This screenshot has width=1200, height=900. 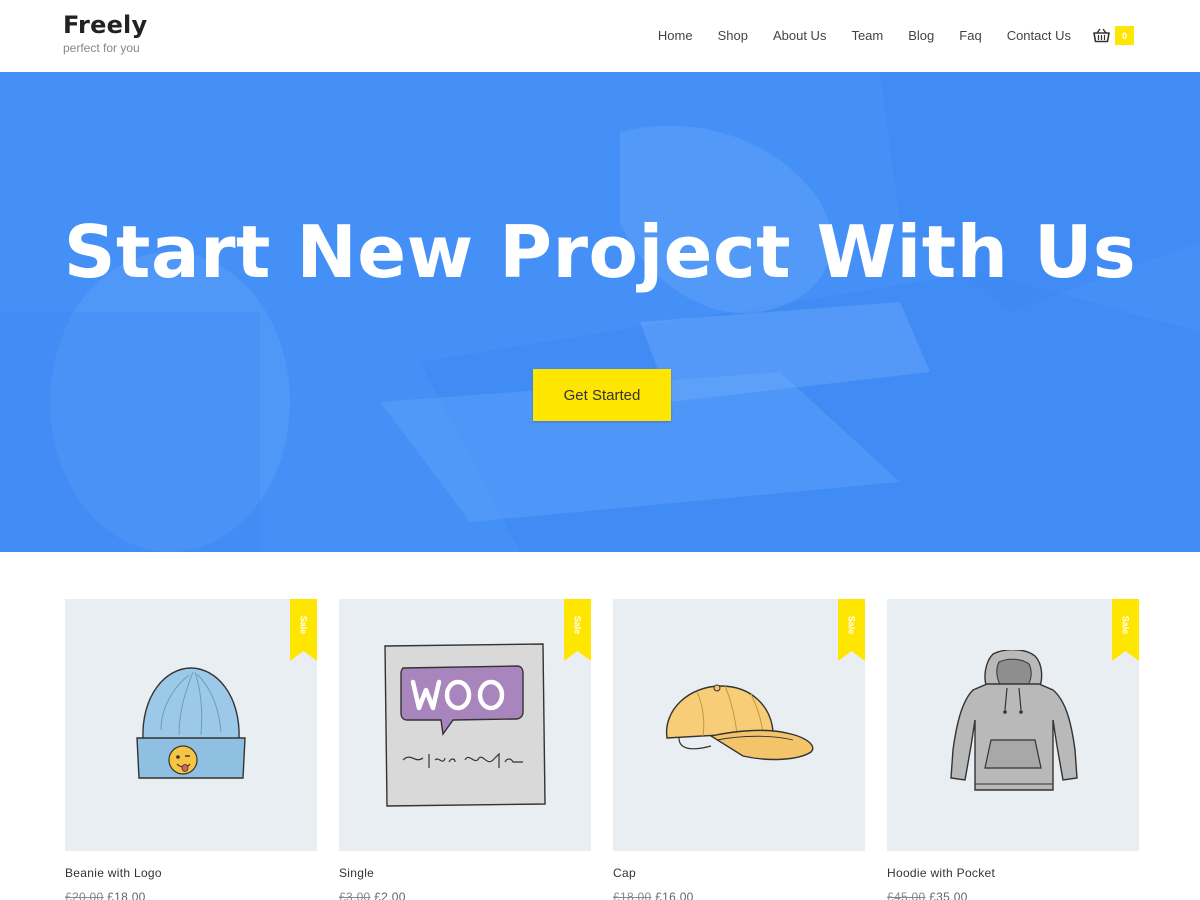 What do you see at coordinates (600, 252) in the screenshot?
I see `hero-title: Start New Project With Us` at bounding box center [600, 252].